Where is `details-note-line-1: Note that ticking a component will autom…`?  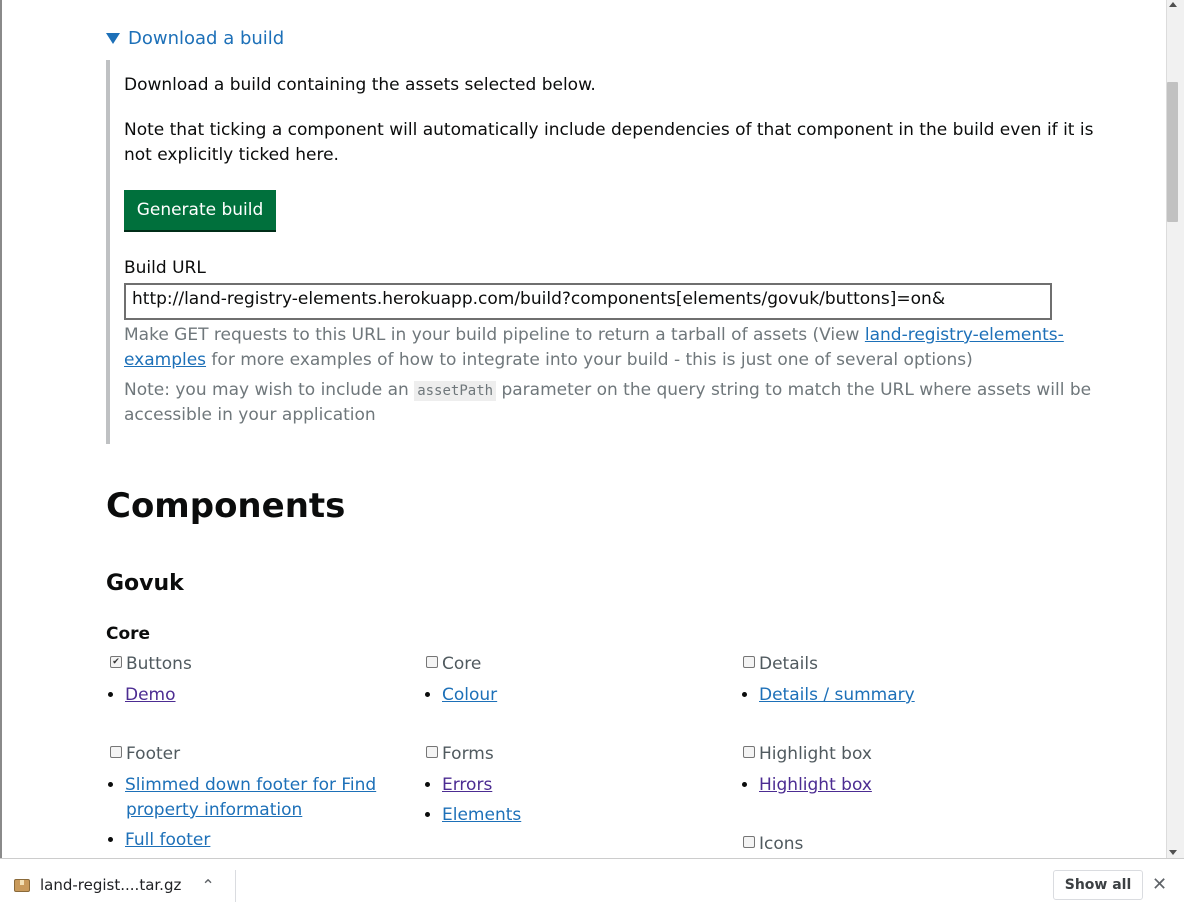 details-note-line-1: Note that ticking a component will autom… is located at coordinates (609, 130).